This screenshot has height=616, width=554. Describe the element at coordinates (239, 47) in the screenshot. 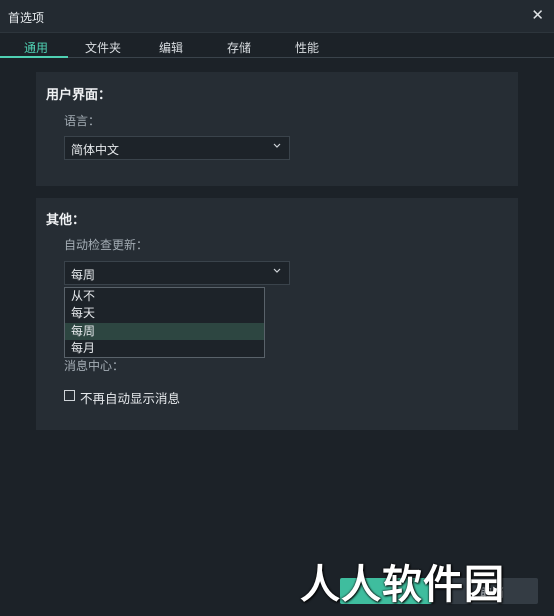

I see `tab-storage: 存储` at that location.